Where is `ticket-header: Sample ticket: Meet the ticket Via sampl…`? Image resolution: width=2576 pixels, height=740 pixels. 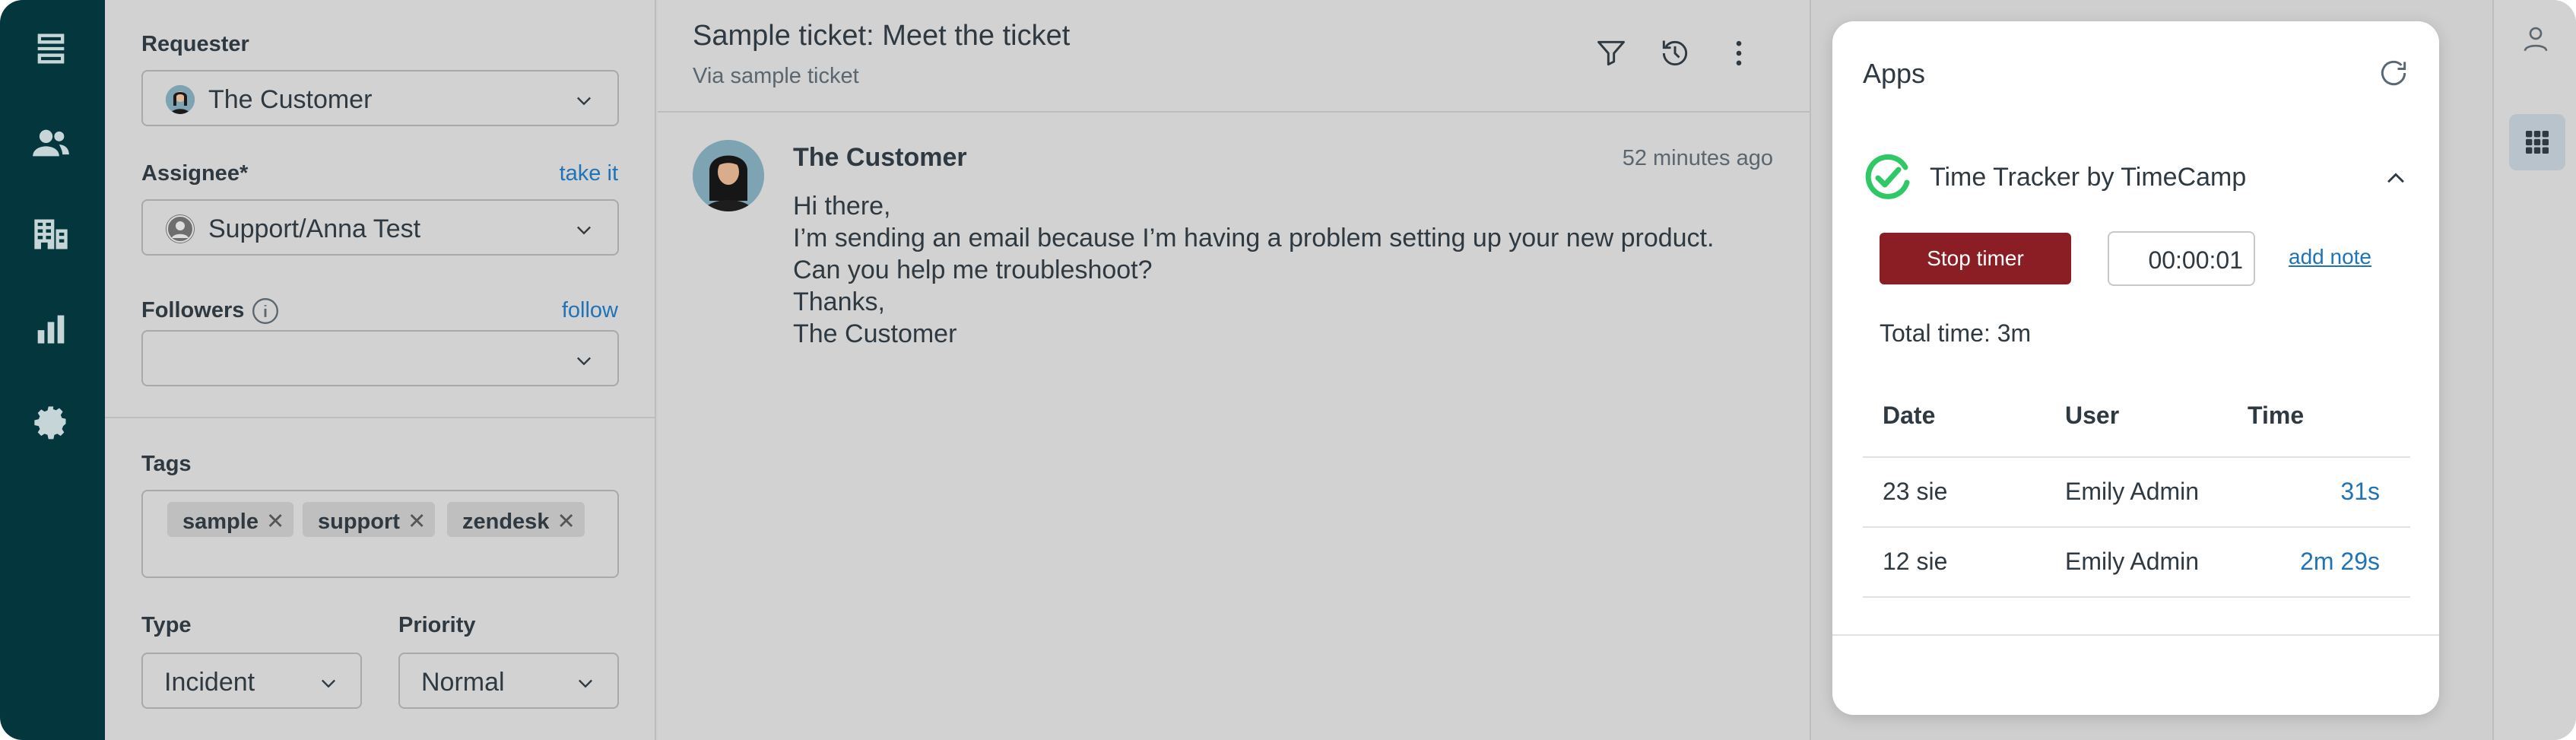 ticket-header: Sample ticket: Meet the ticket Via sampl… is located at coordinates (1234, 57).